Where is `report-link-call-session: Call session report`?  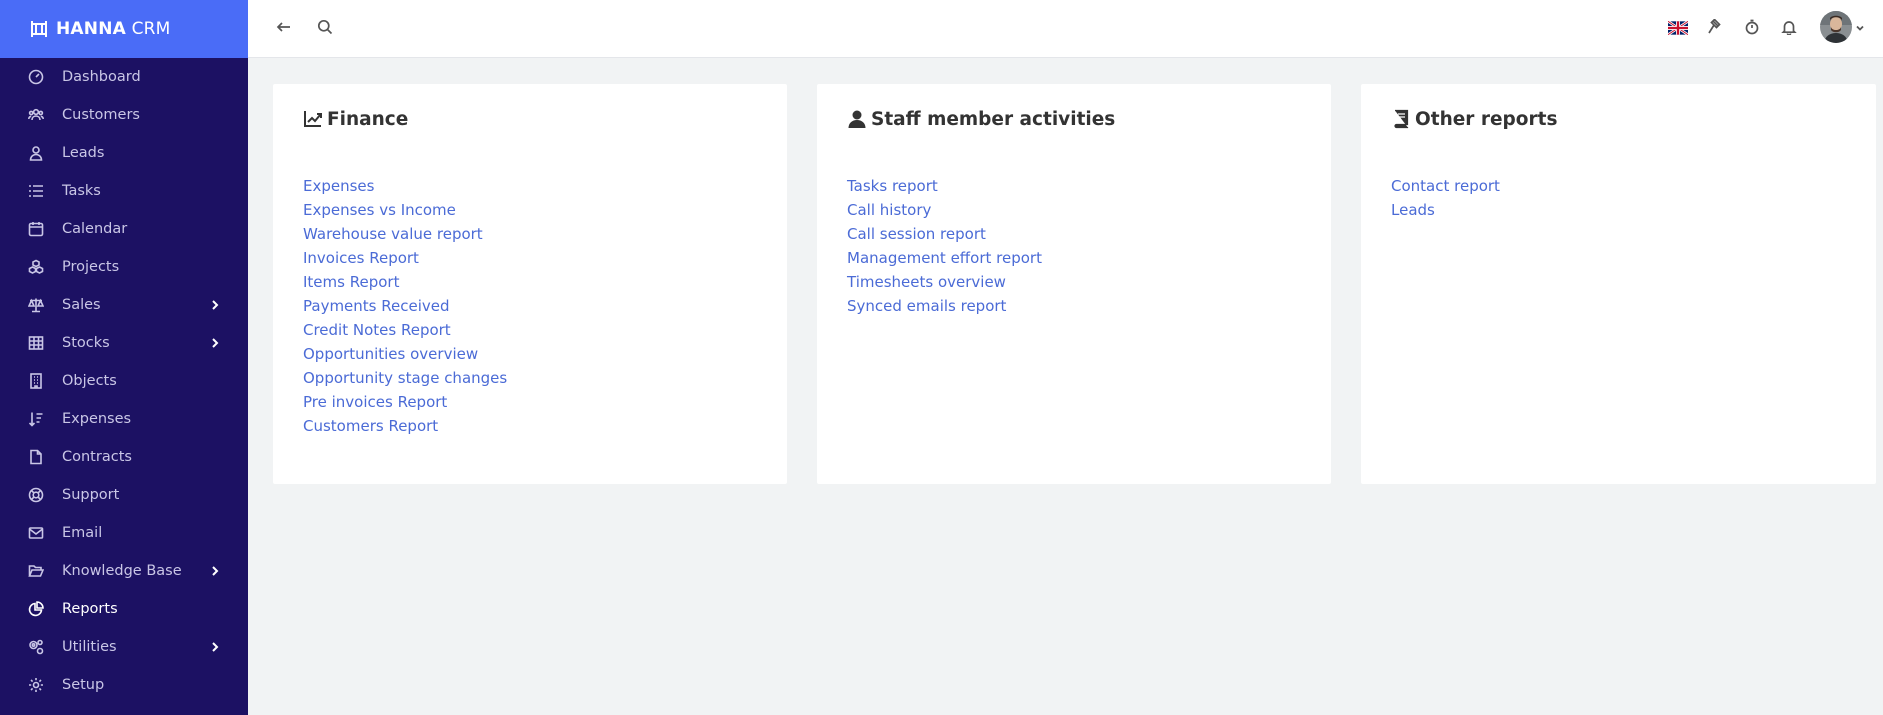
report-link-call-session: Call session report is located at coordinates (916, 234).